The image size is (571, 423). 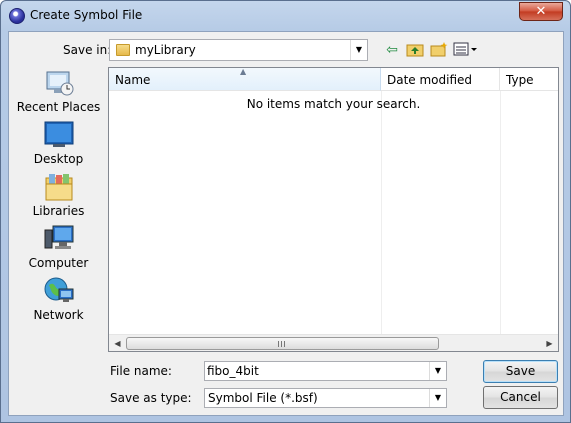 I want to click on grip-icon, so click(x=282, y=344).